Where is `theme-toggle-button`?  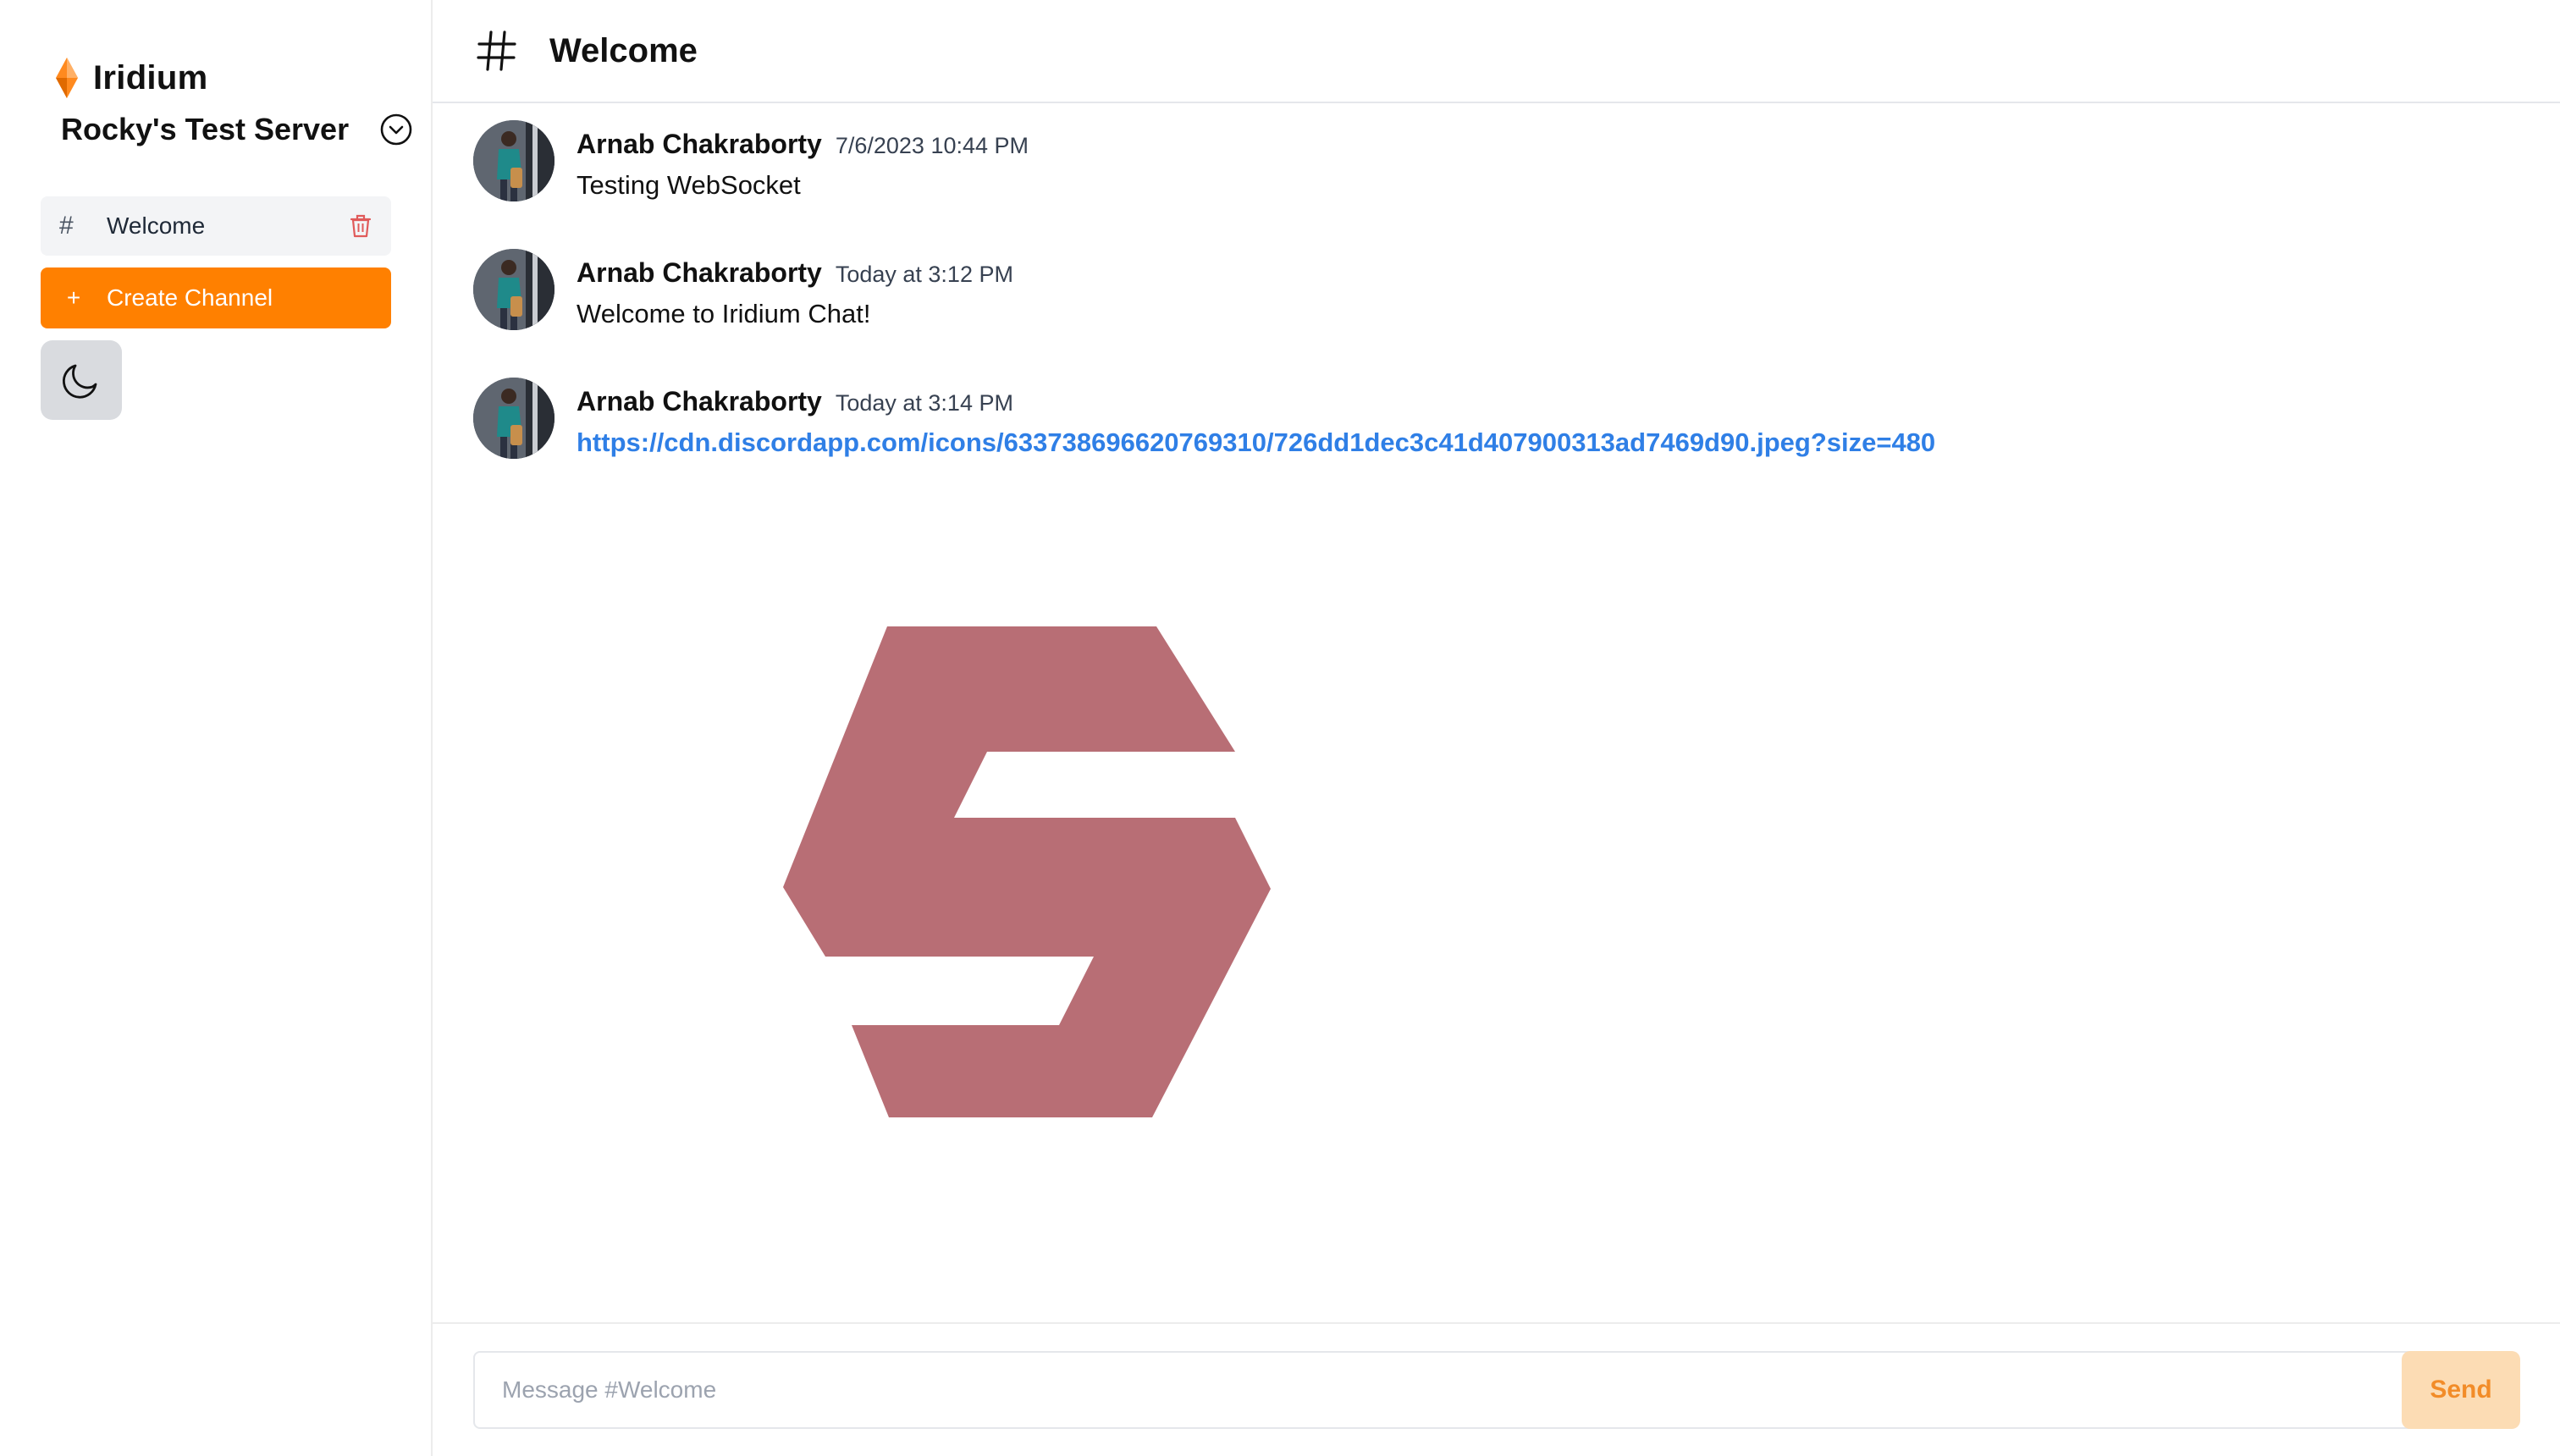
theme-toggle-button is located at coordinates (81, 380).